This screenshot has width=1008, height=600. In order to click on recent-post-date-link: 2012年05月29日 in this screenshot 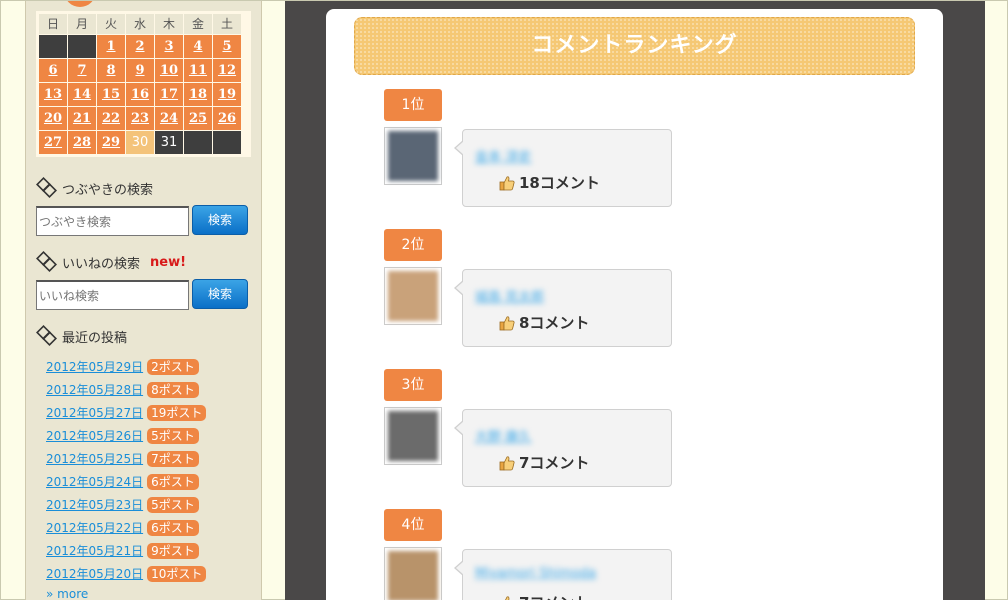, I will do `click(94, 366)`.